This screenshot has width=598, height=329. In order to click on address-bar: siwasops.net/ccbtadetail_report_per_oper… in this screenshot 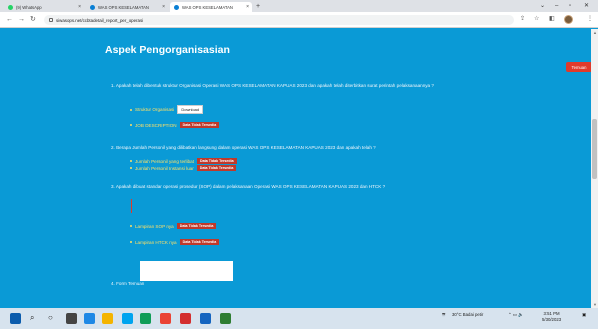, I will do `click(279, 20)`.